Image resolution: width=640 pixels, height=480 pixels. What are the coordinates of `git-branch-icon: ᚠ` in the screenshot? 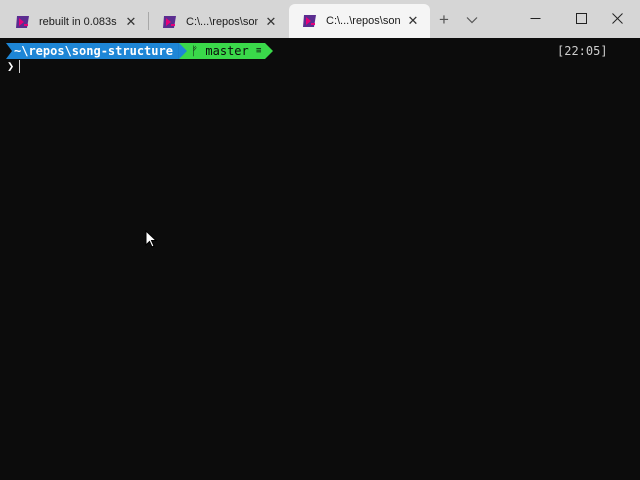 It's located at (194, 51).